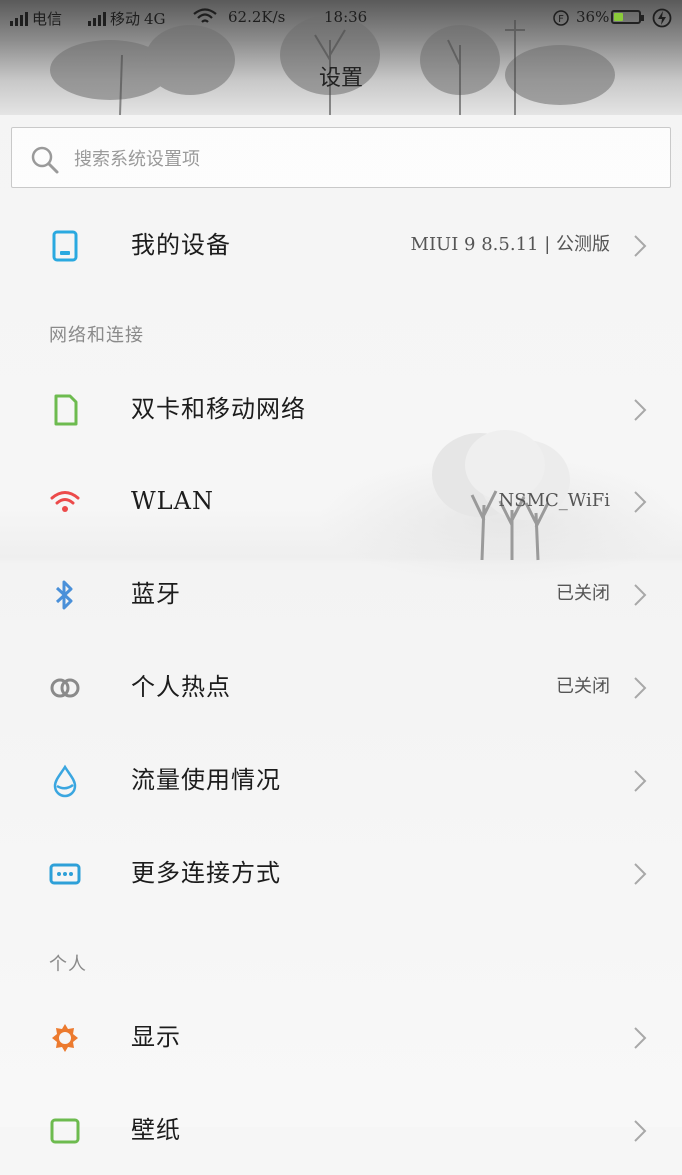 This screenshot has height=1175, width=682. What do you see at coordinates (341, 1037) in the screenshot?
I see `row-display: 显示` at bounding box center [341, 1037].